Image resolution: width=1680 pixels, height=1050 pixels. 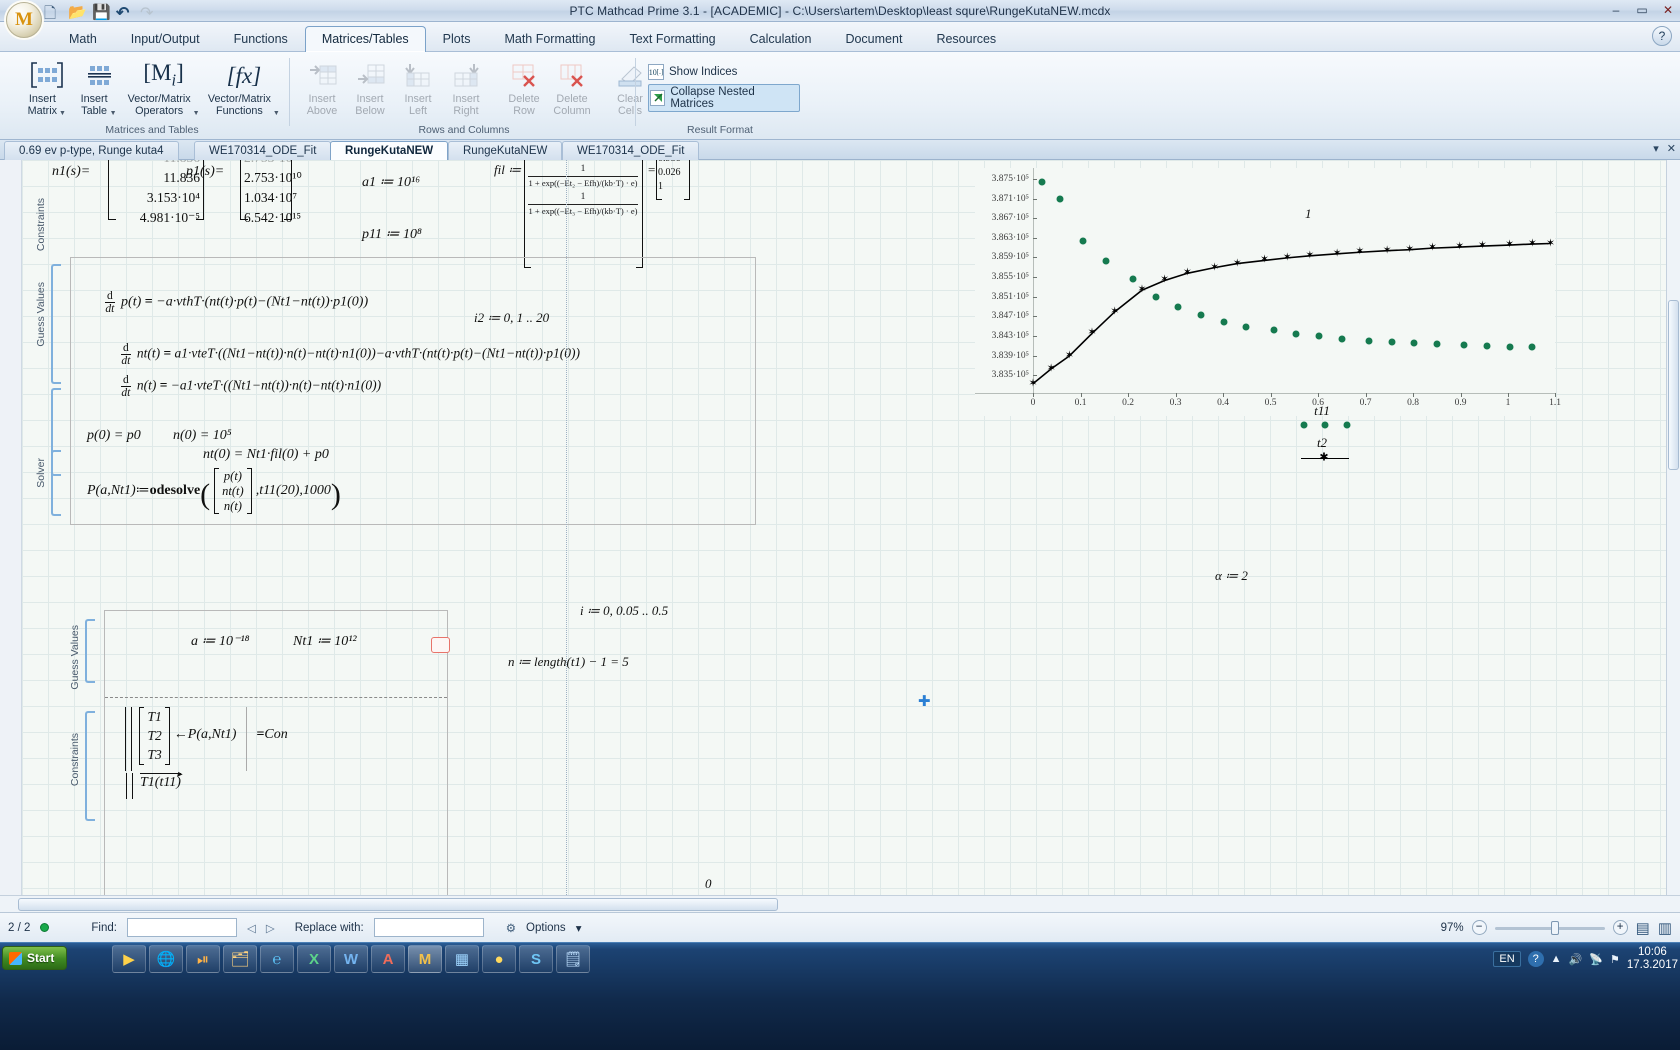 I want to click on close-button: ✕, so click(x=1668, y=10).